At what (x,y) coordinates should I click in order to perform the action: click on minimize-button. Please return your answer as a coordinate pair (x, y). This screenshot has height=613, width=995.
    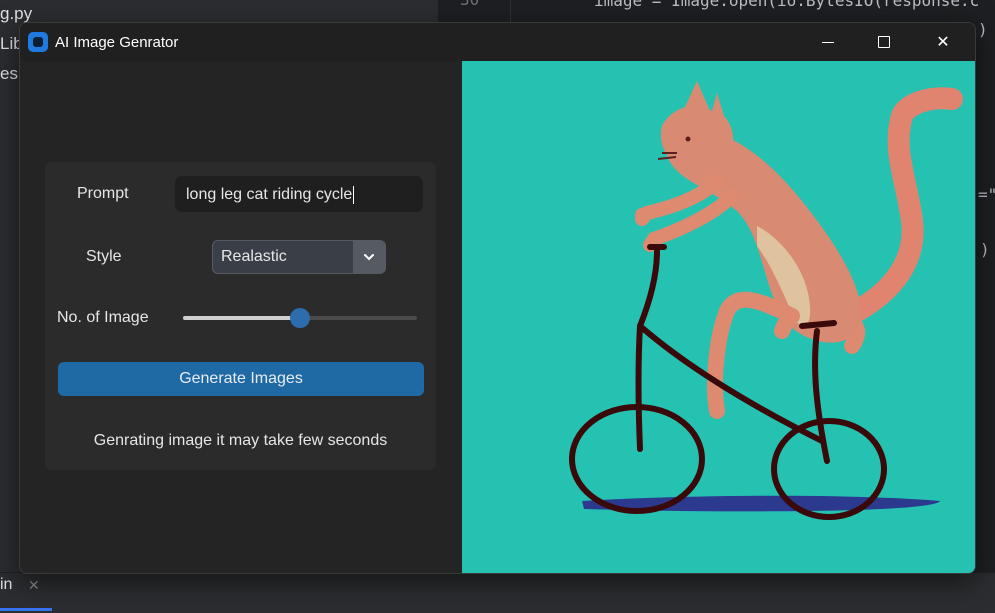
    Looking at the image, I should click on (828, 42).